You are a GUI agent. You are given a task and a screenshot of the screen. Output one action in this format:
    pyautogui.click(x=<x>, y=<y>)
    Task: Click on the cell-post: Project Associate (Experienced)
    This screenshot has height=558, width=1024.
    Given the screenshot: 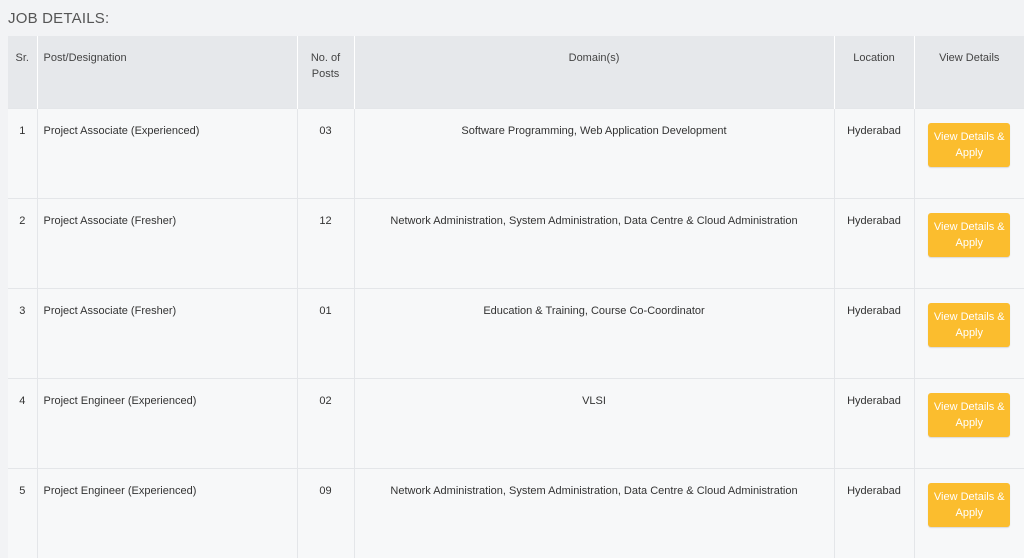 What is the action you would take?
    pyautogui.click(x=167, y=154)
    